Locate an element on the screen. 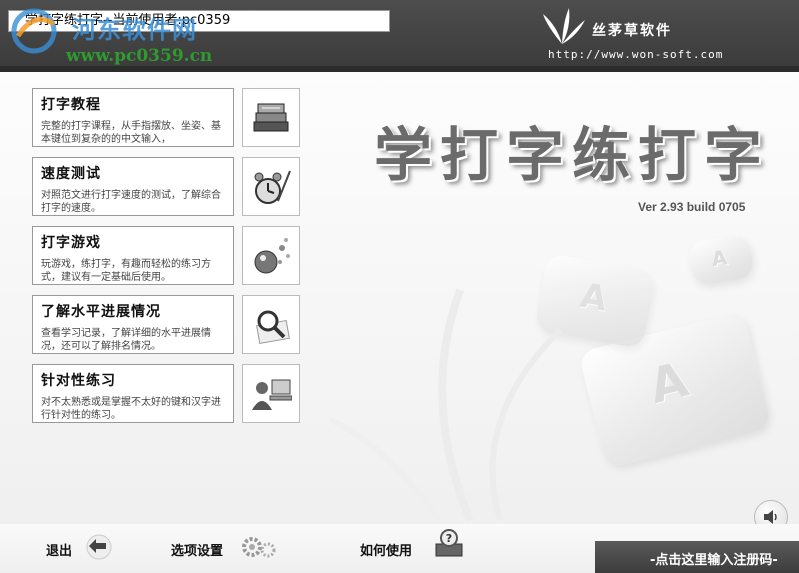 The width and height of the screenshot is (799, 573). menu-item-targeted-practice: 针对性练习 对不太熟悉或是掌握不太好的键和汉字进行针对性的练习。 is located at coordinates (167, 393).